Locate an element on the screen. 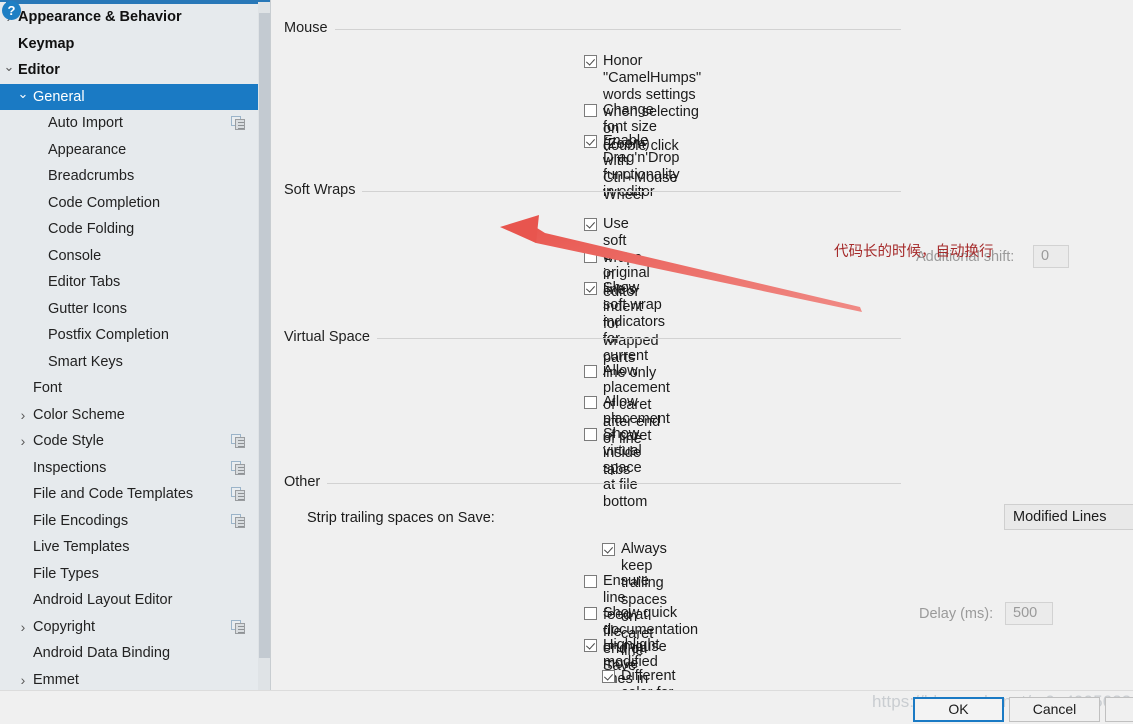  sidebar-item-label: File Types is located at coordinates (66, 573).